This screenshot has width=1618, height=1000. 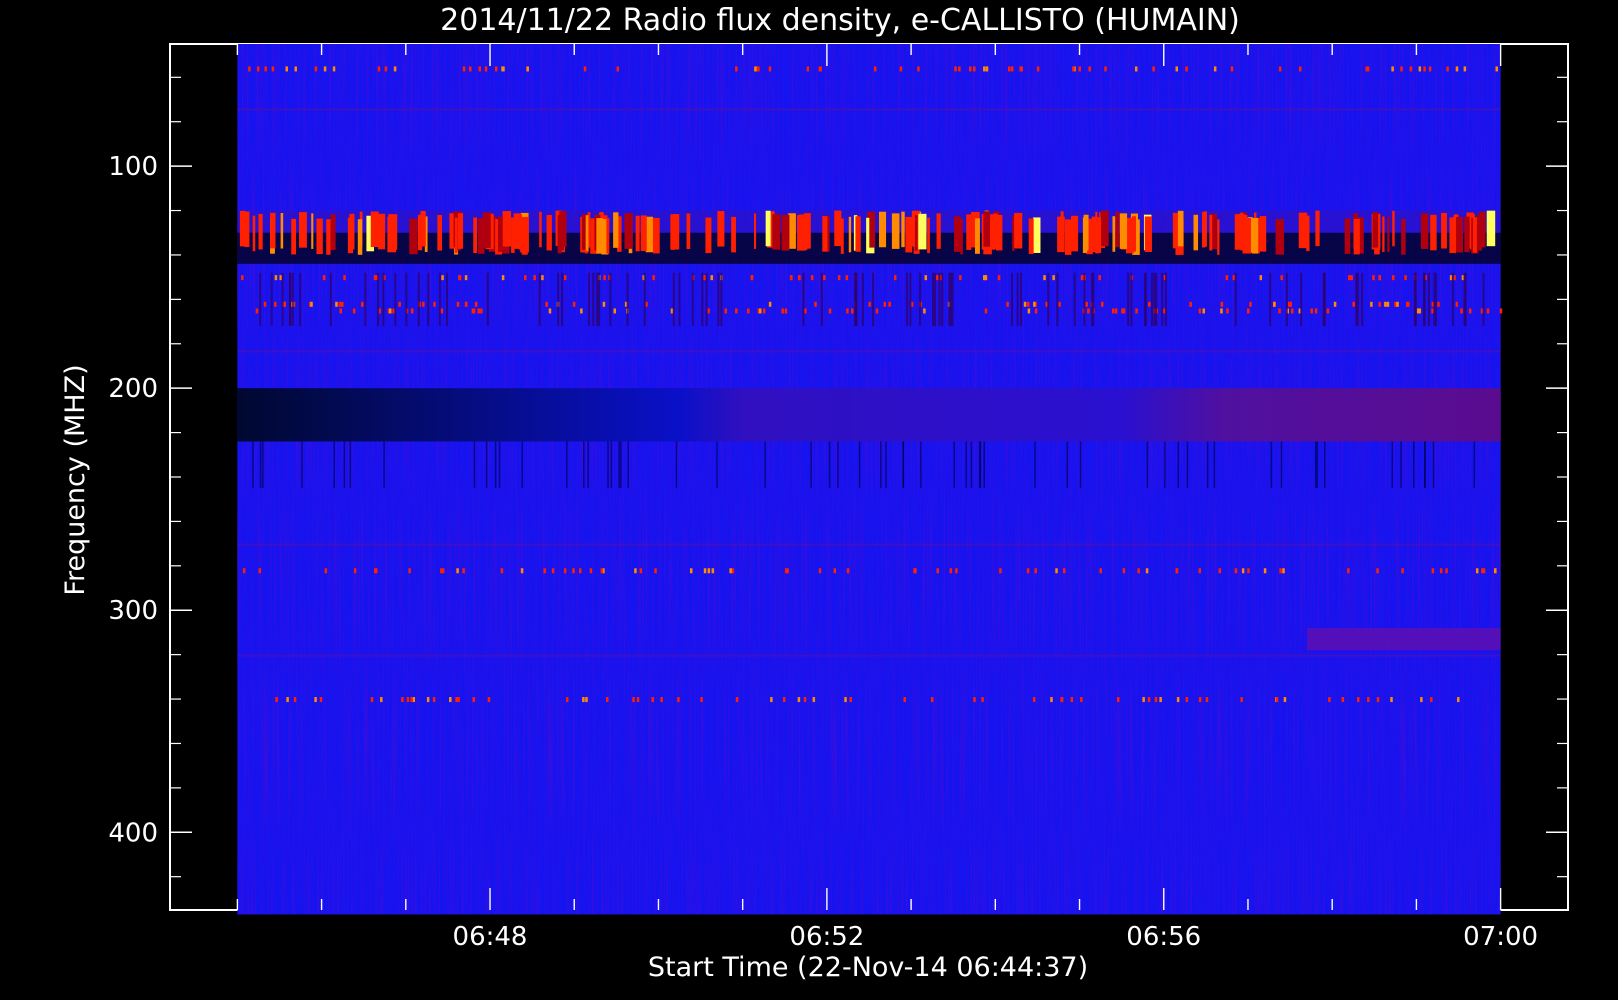 I want to click on x-tick-label: 06:56, so click(x=1163, y=937).